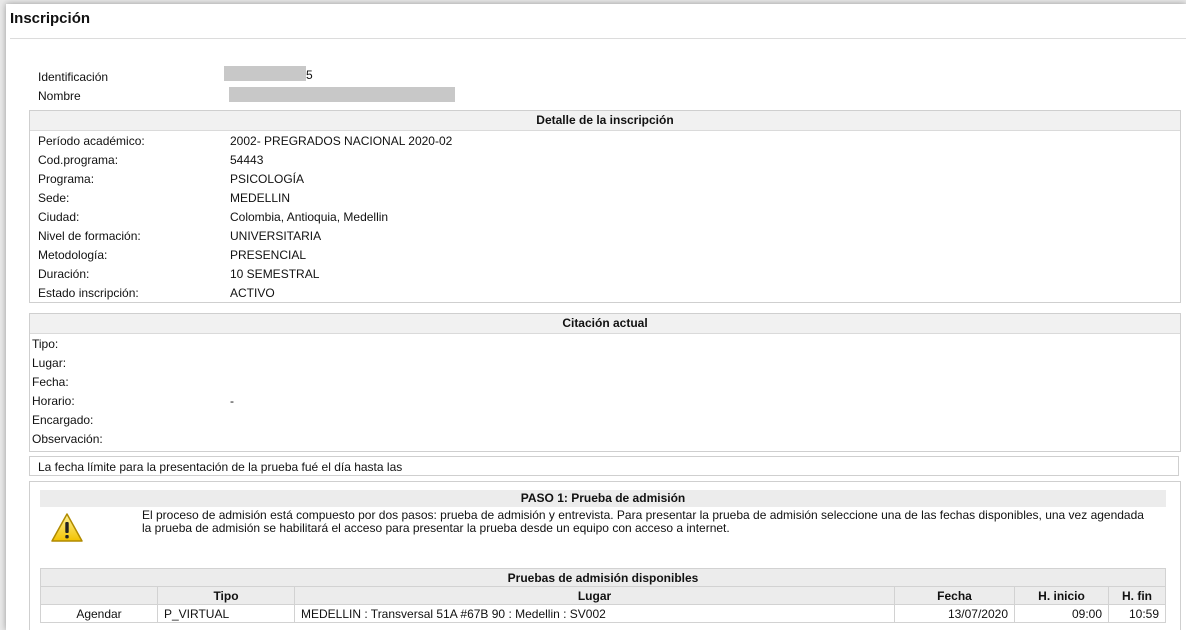 This screenshot has width=1186, height=630. What do you see at coordinates (598, 38) in the screenshot?
I see `title-divider` at bounding box center [598, 38].